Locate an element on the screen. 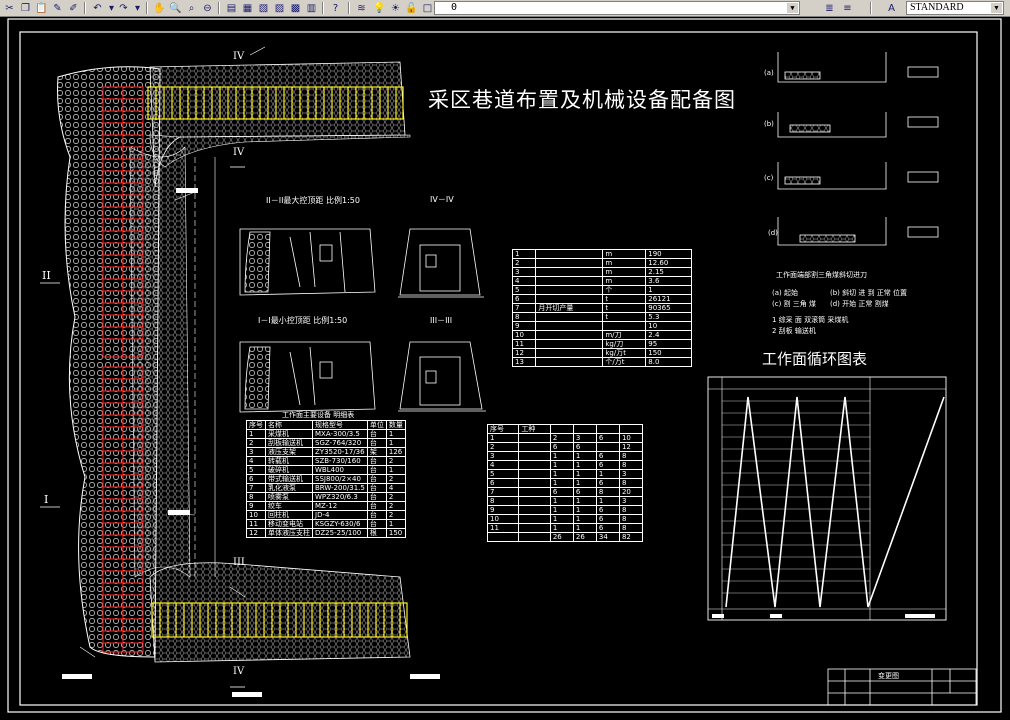 The height and width of the screenshot is (720, 1010). section-min-title: I－I最小控顶距 比例1:50 is located at coordinates (303, 320).